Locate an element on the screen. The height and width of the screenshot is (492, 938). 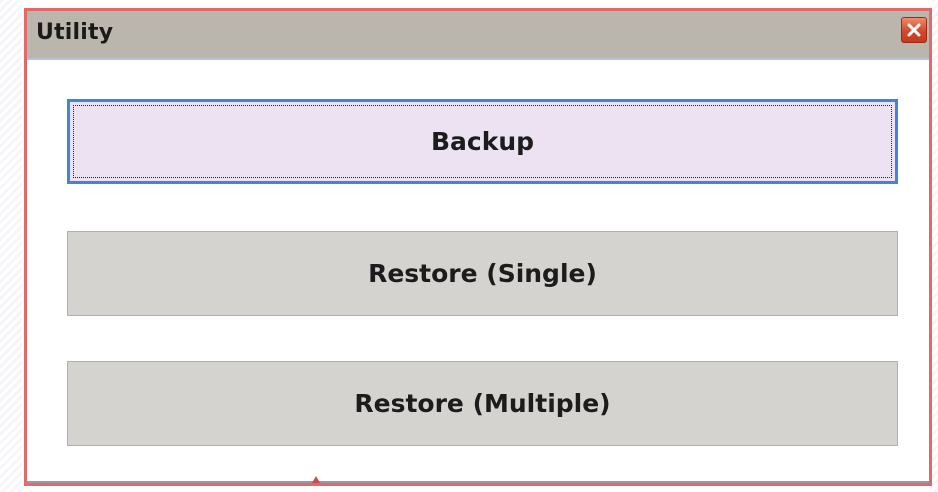
restore-single-button-label: Restore (Single) is located at coordinates (482, 273).